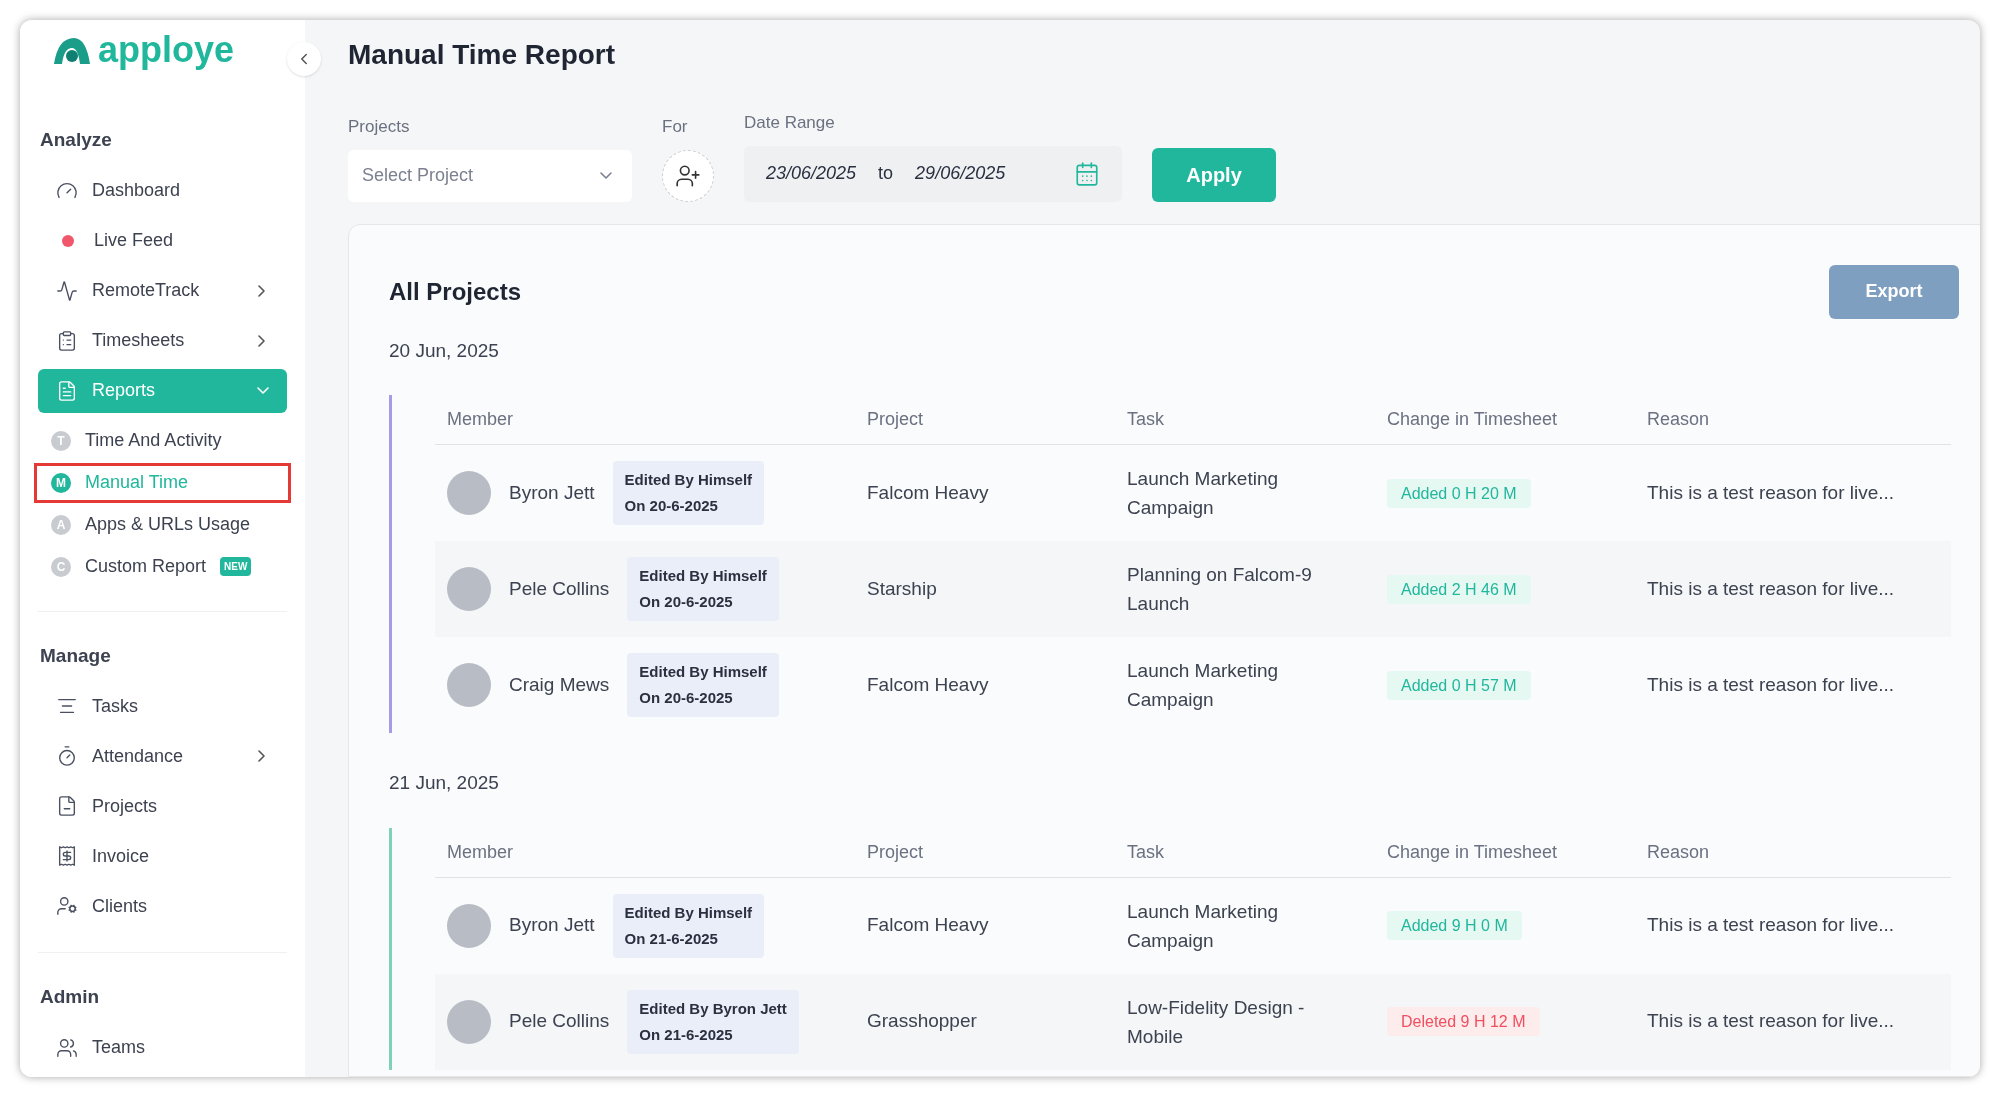  Describe the element at coordinates (162, 806) in the screenshot. I see `sidebar-item: Projects` at that location.